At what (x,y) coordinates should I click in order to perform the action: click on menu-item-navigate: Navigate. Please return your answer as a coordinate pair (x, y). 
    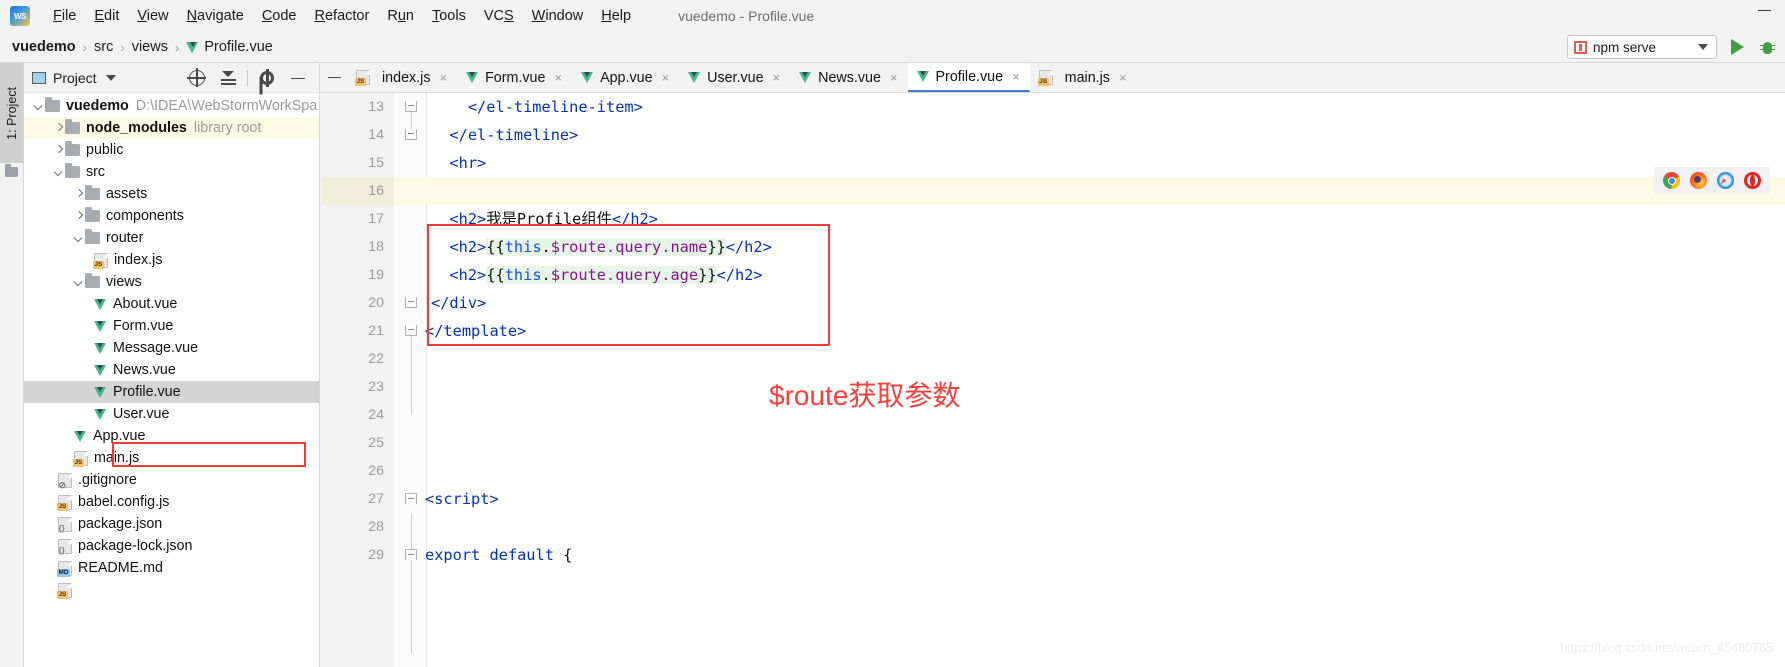
    Looking at the image, I should click on (215, 16).